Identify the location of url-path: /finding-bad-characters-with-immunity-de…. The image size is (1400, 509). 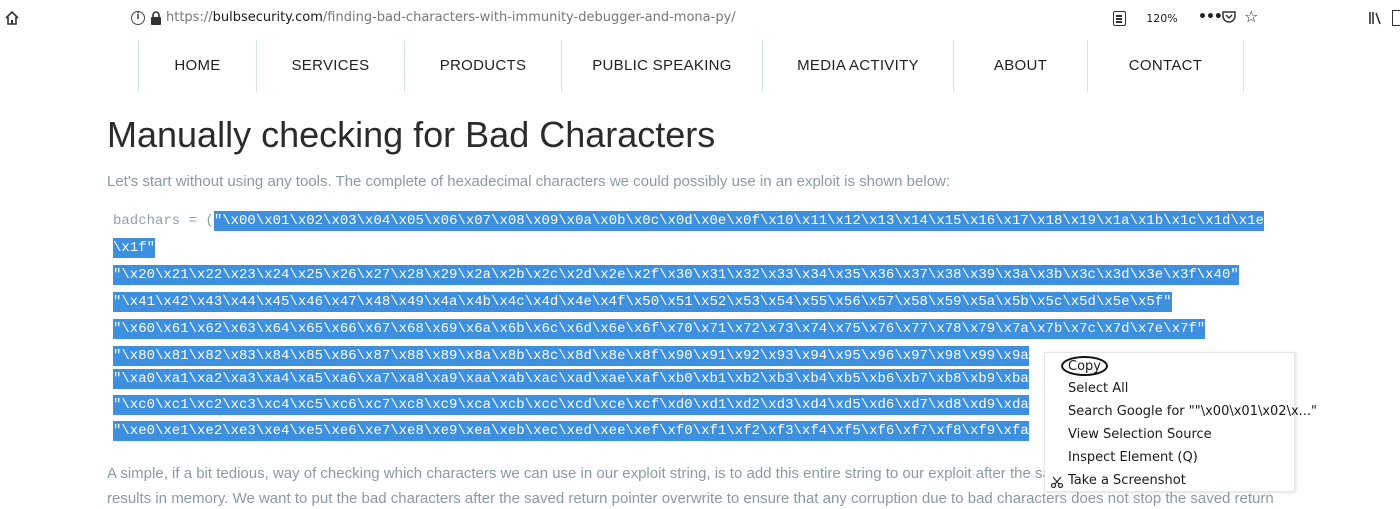
(529, 17).